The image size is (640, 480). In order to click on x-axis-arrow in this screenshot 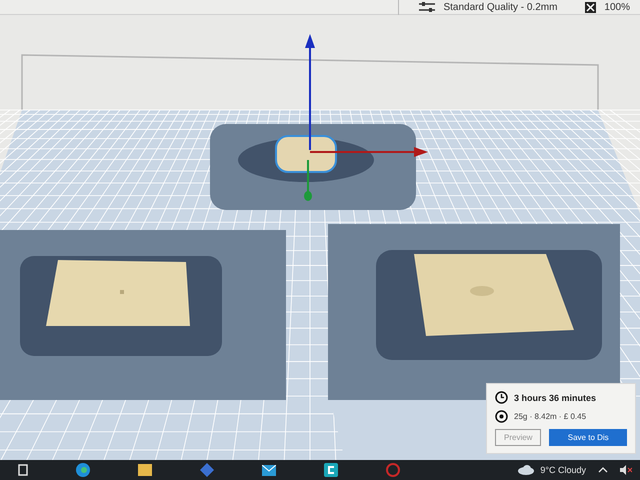, I will do `click(369, 152)`.